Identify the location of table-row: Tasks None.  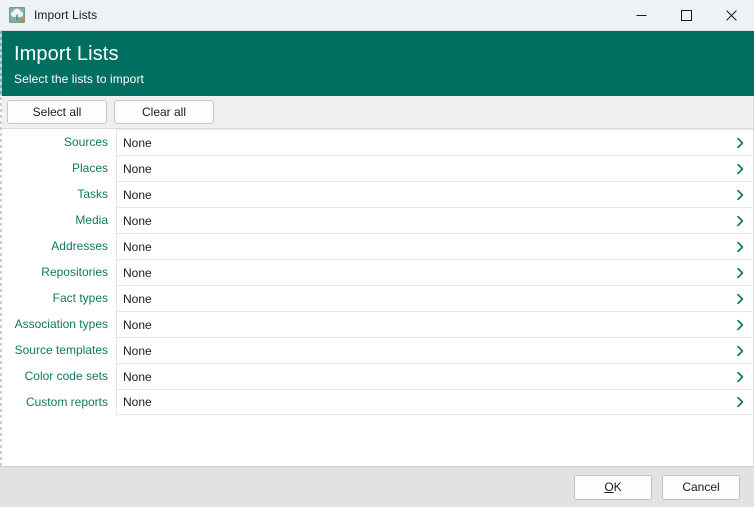
(377, 194).